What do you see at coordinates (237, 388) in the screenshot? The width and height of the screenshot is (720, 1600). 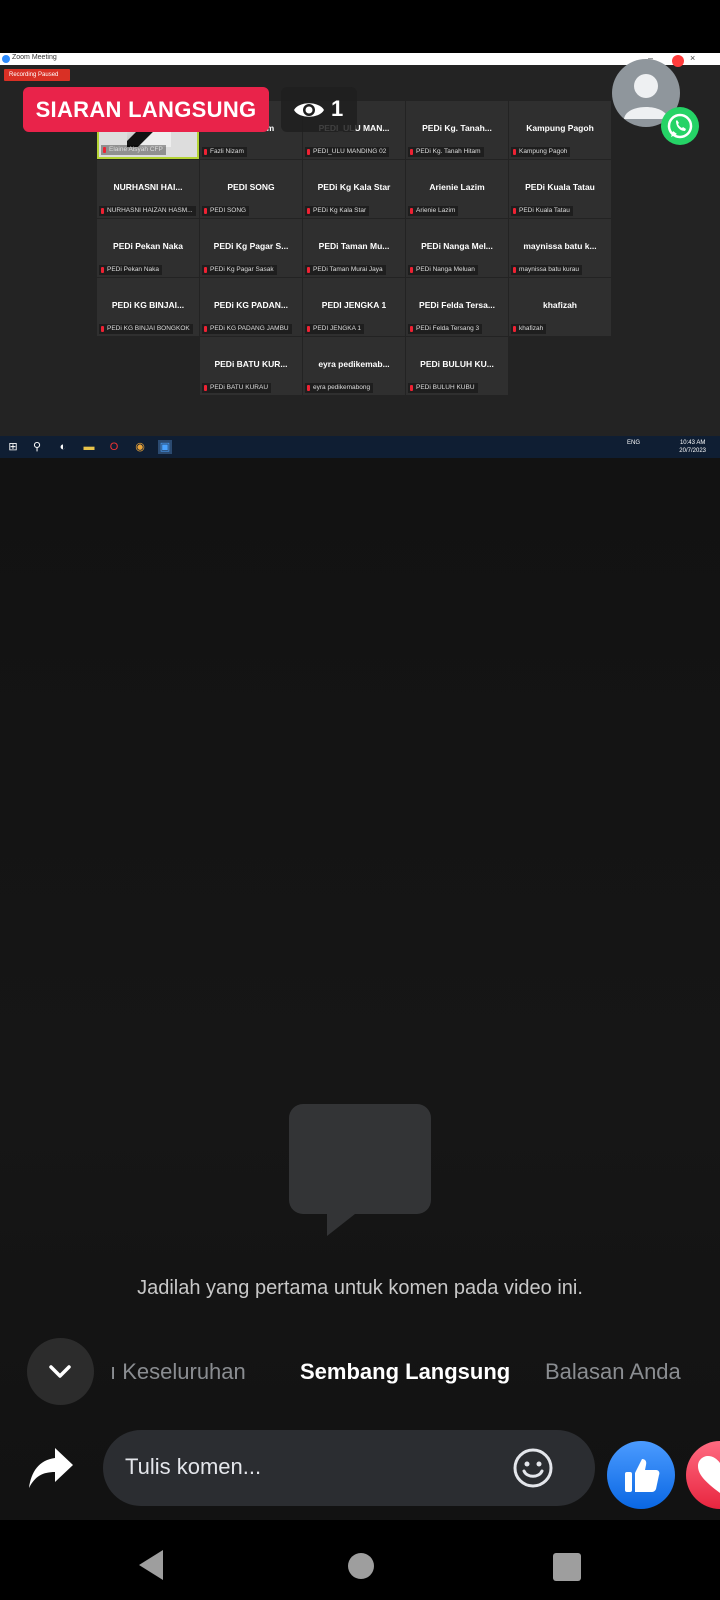 I see `participant-label: PEDi BATU KURAU` at bounding box center [237, 388].